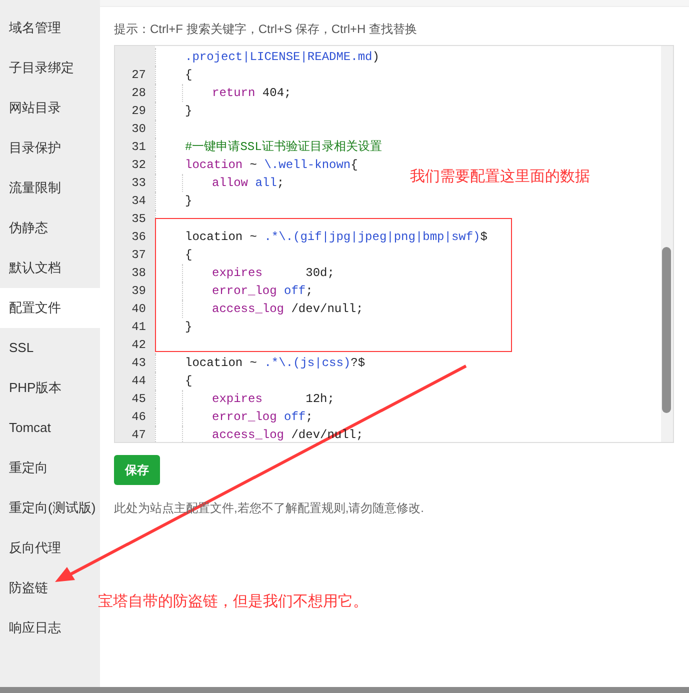 The height and width of the screenshot is (693, 689). I want to click on sidebar-item: PHP版本, so click(50, 388).